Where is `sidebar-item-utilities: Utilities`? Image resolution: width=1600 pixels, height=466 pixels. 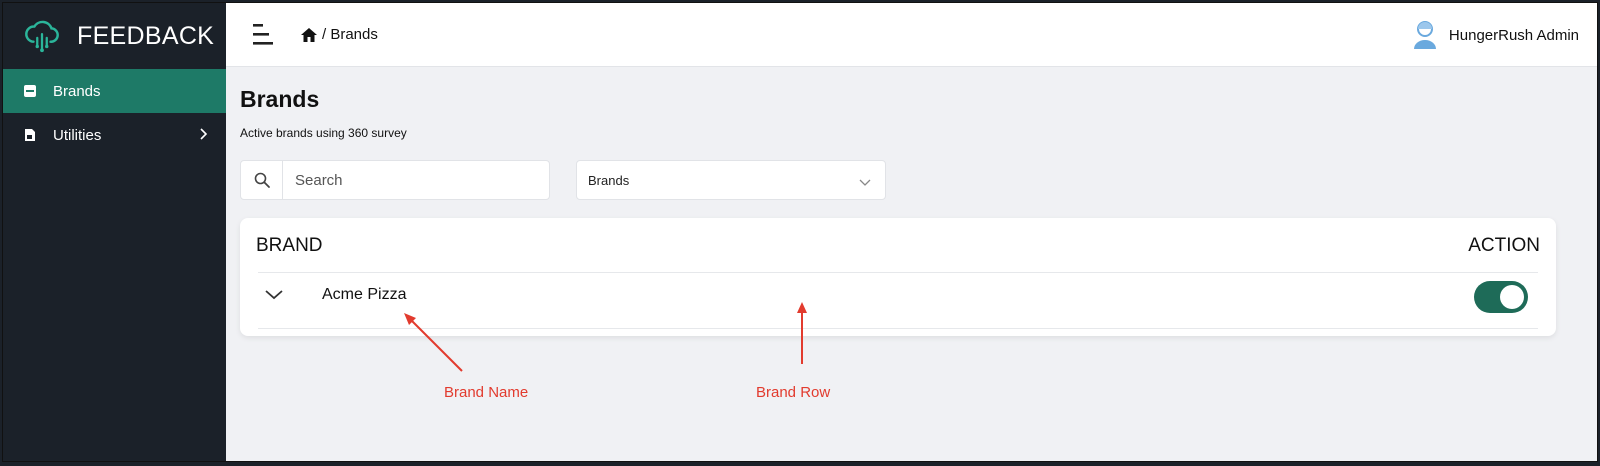
sidebar-item-utilities: Utilities is located at coordinates (114, 135).